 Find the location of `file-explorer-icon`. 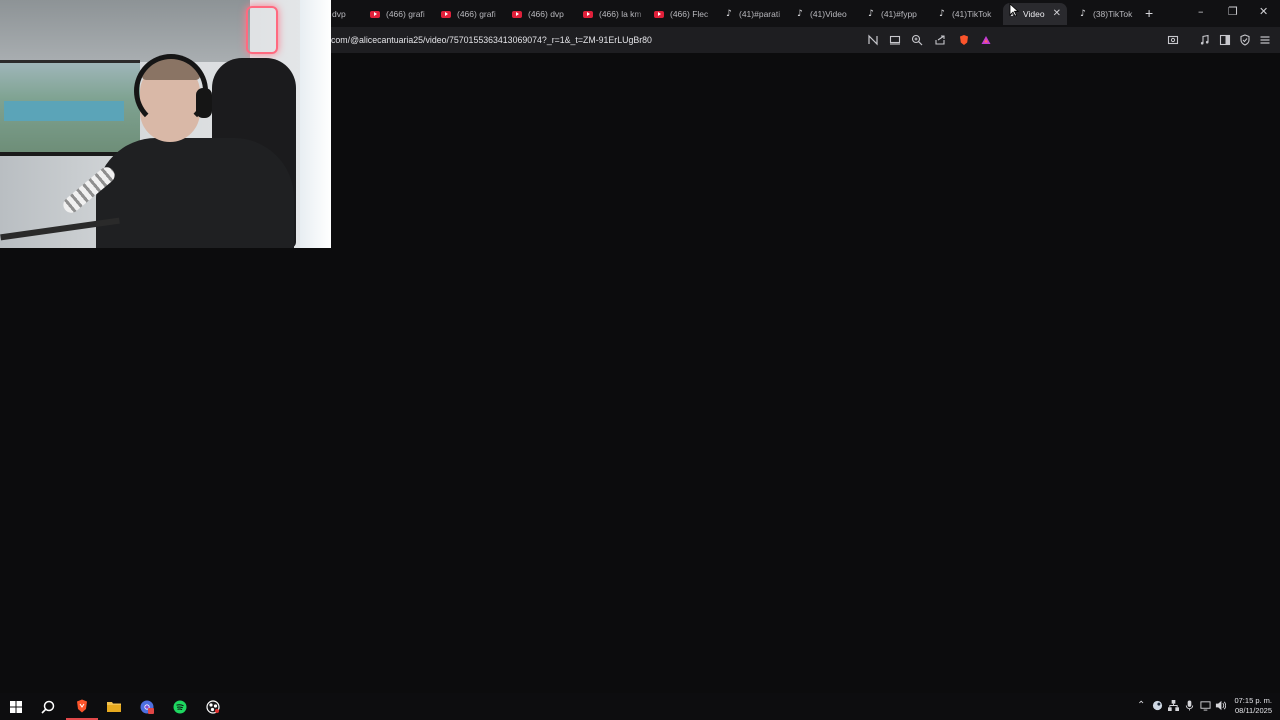

file-explorer-icon is located at coordinates (114, 706).